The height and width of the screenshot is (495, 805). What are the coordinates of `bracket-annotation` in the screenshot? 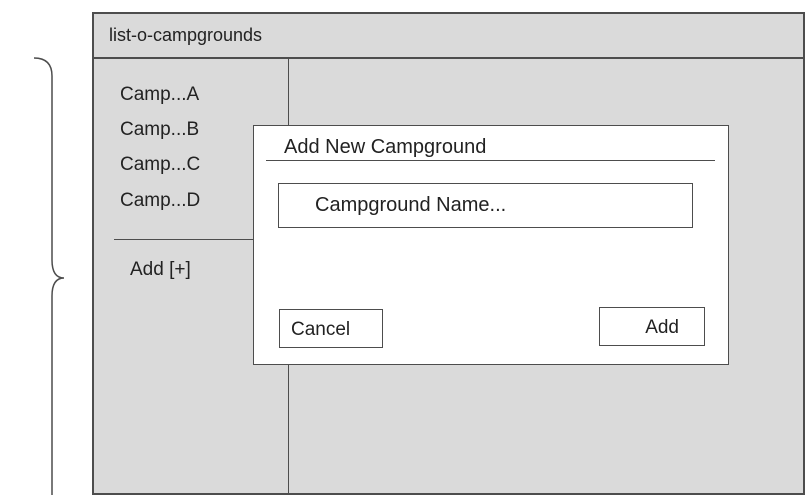 It's located at (49, 276).